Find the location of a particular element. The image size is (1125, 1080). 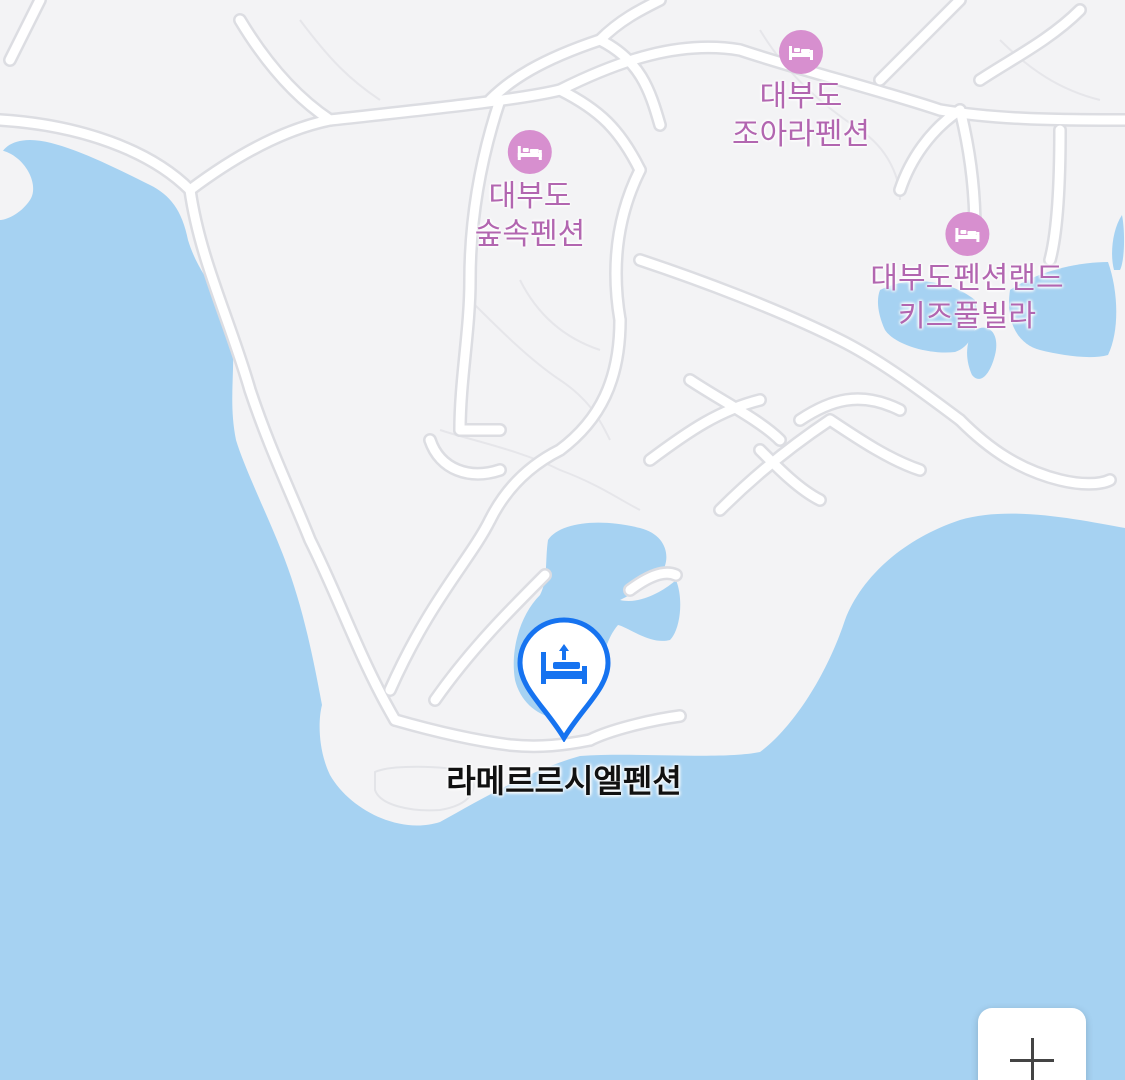

poi-joara-pension: 대부도 조아라펜션 is located at coordinates (801, 92).